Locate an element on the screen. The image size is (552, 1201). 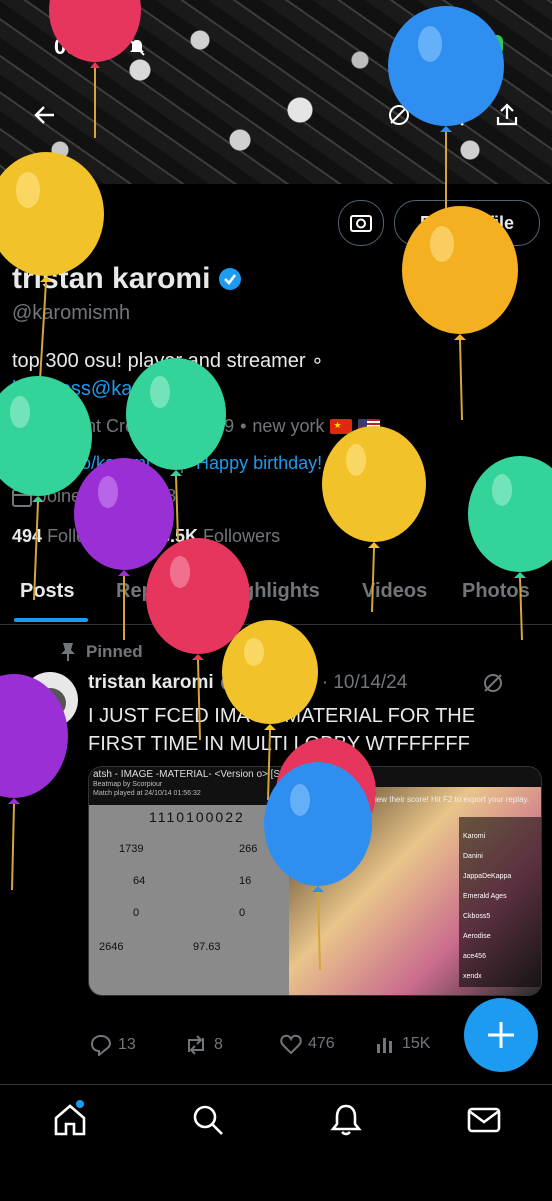
media-num-50: 0 is located at coordinates (136, 913).